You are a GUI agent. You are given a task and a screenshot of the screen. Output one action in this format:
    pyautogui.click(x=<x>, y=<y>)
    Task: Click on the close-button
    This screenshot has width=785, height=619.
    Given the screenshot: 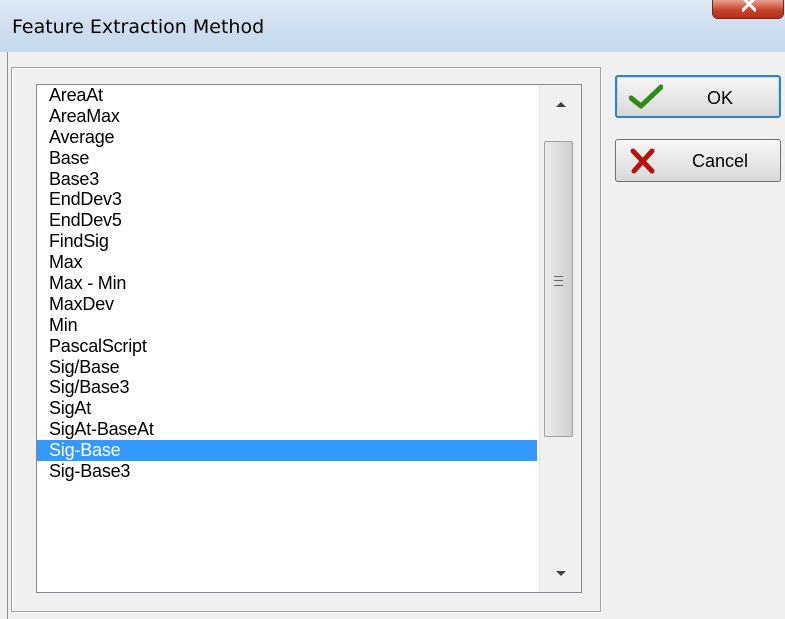 What is the action you would take?
    pyautogui.click(x=748, y=9)
    